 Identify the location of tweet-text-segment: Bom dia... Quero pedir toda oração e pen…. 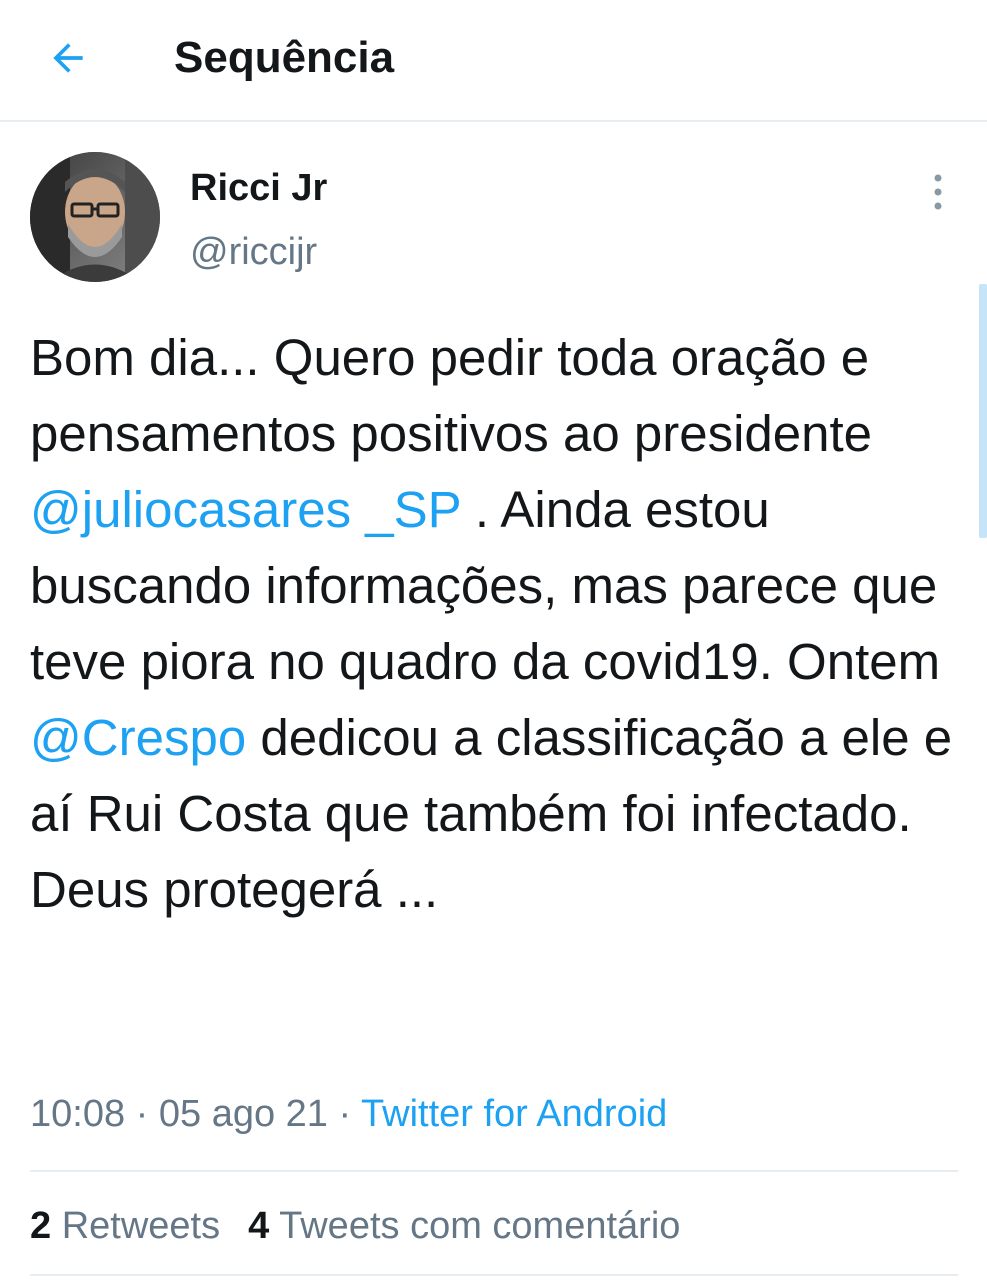
(458, 395).